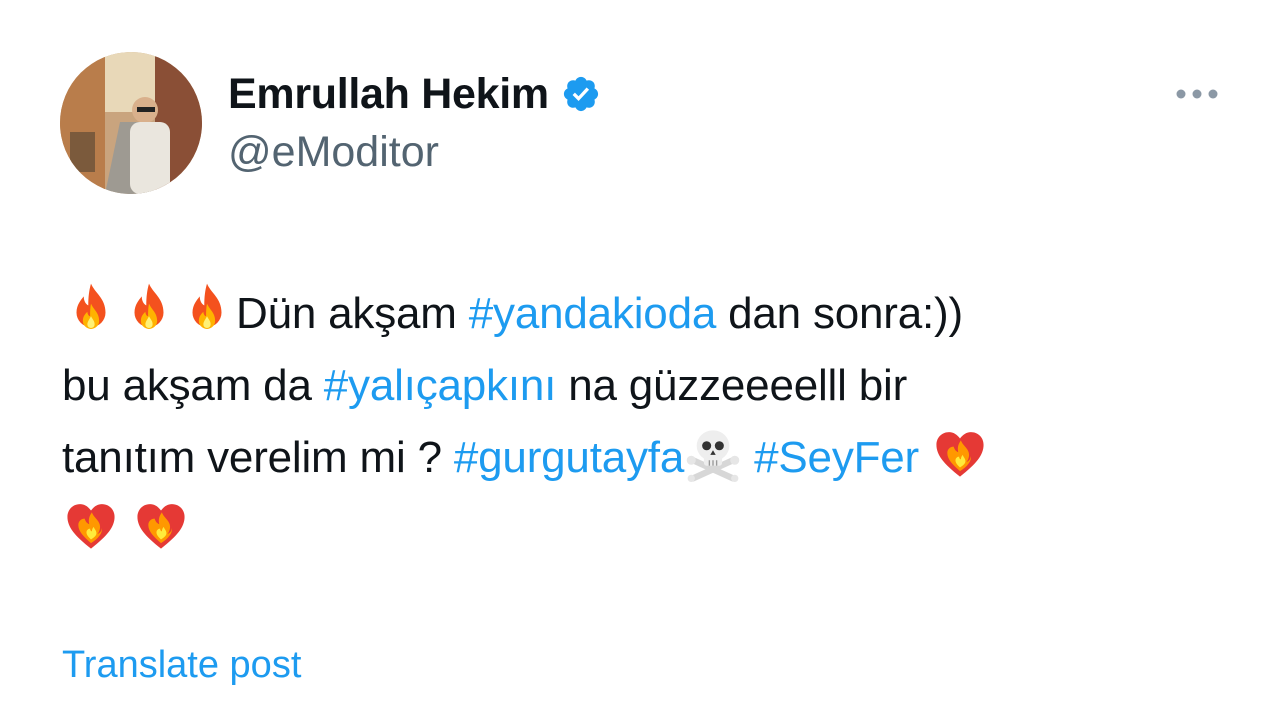 Image resolution: width=1284 pixels, height=710 pixels. Describe the element at coordinates (352, 313) in the screenshot. I see `tweet-text-segment: Dün akşam` at that location.